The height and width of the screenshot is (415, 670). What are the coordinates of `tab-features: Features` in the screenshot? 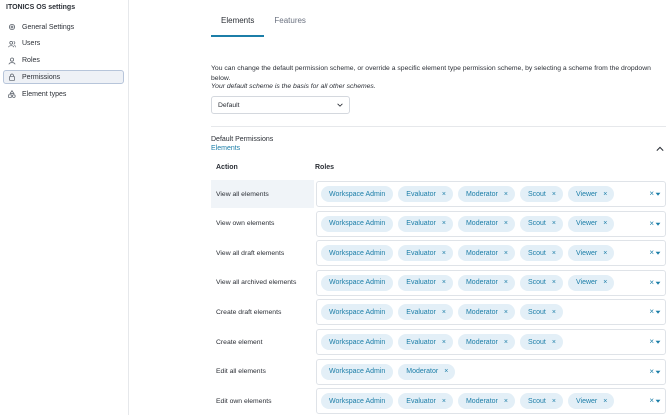 It's located at (290, 23).